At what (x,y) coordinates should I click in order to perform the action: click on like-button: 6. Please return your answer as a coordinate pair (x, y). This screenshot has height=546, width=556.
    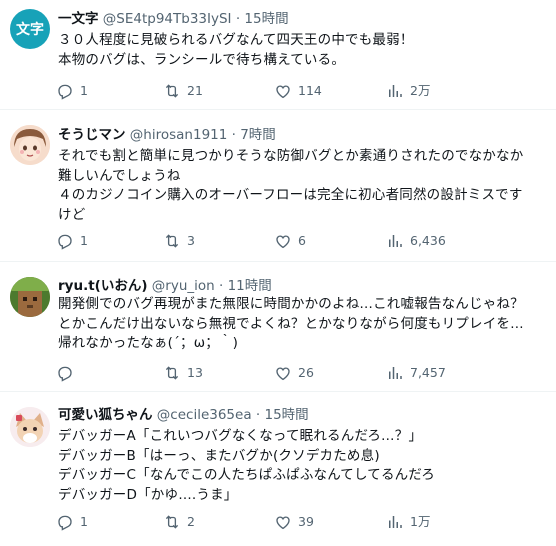
    Looking at the image, I should click on (290, 241).